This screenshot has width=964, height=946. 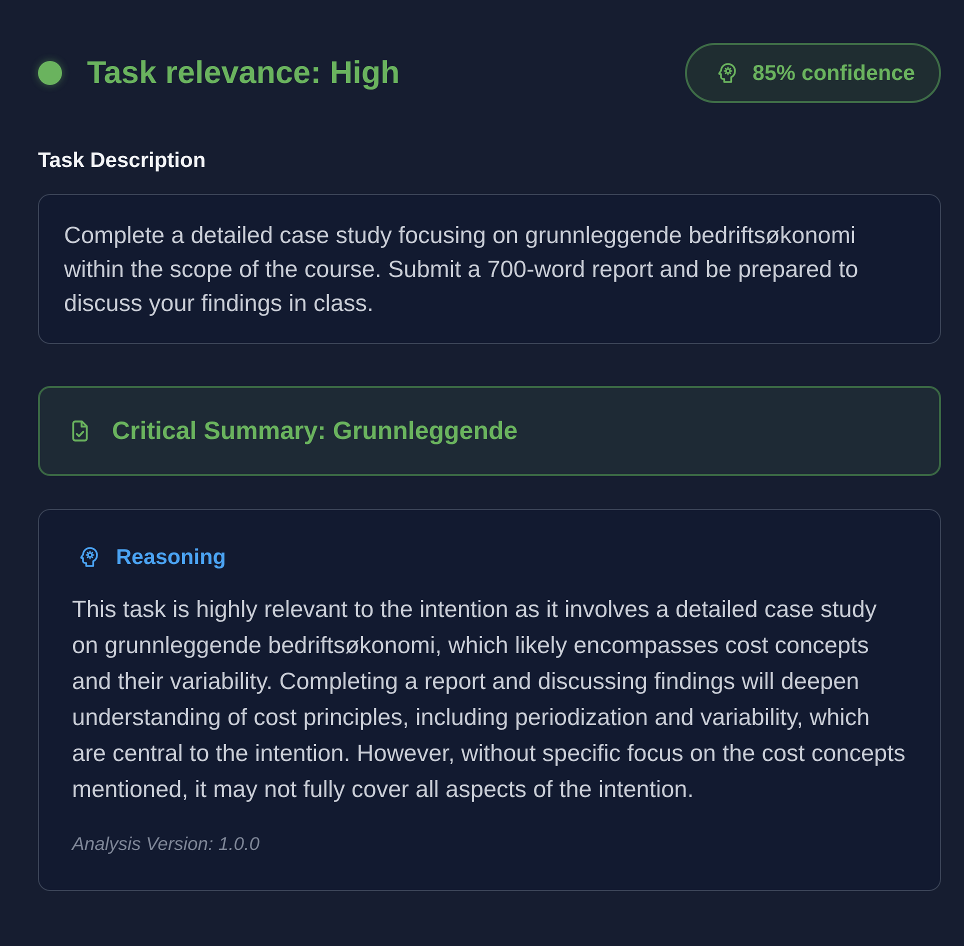 What do you see at coordinates (50, 72) in the screenshot?
I see `status-dot-icon` at bounding box center [50, 72].